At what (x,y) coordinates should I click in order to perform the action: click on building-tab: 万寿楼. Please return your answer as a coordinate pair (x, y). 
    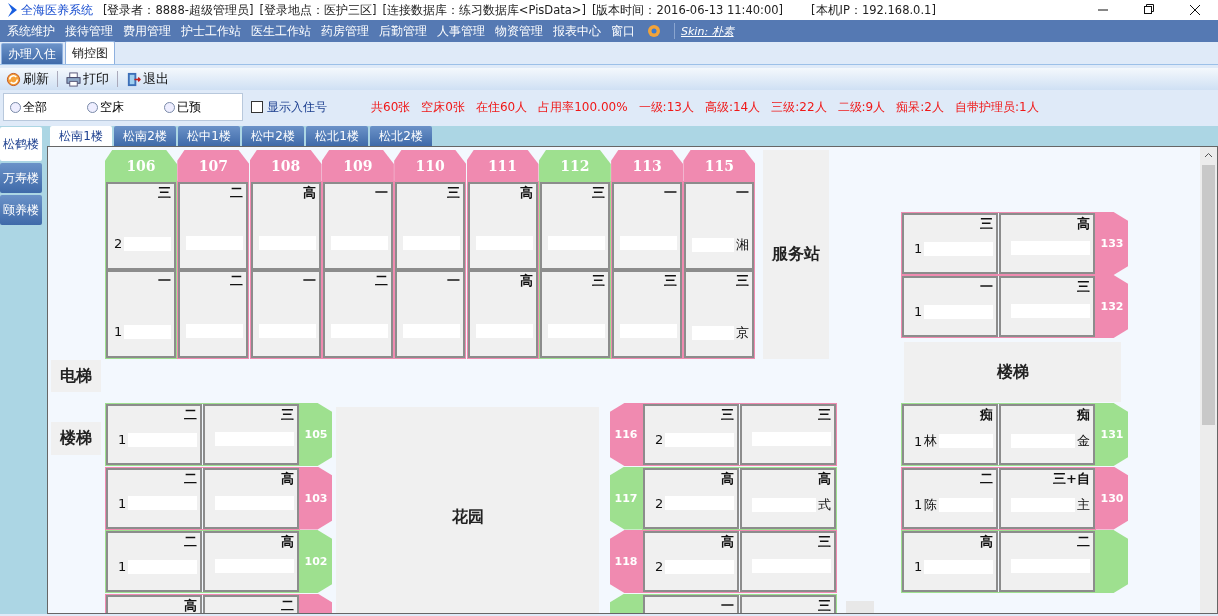
    Looking at the image, I should click on (21, 178).